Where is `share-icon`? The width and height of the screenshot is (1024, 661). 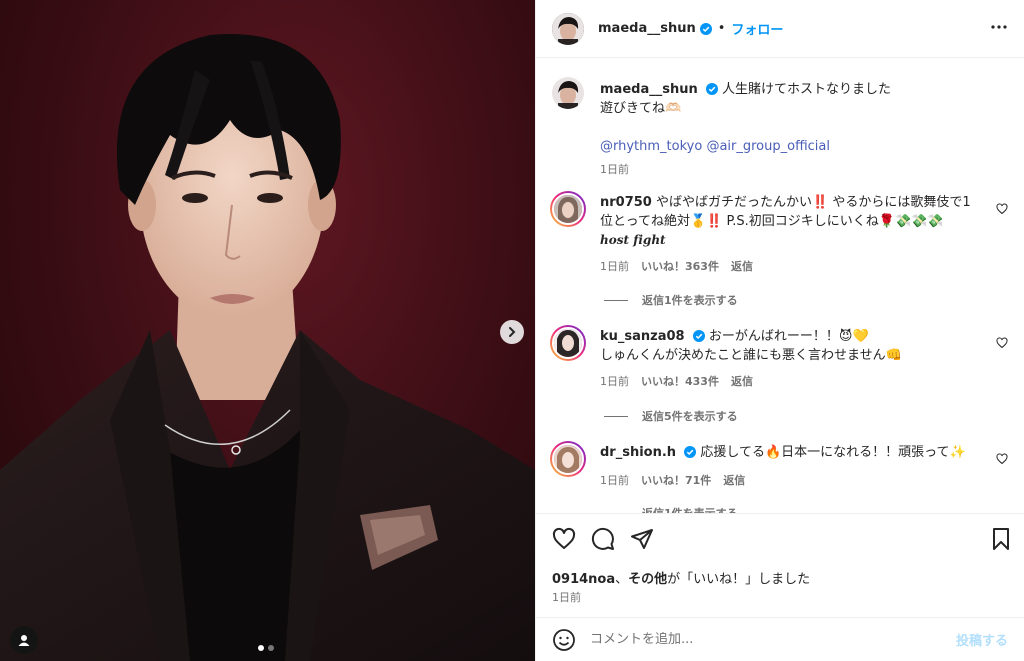
share-icon is located at coordinates (642, 539).